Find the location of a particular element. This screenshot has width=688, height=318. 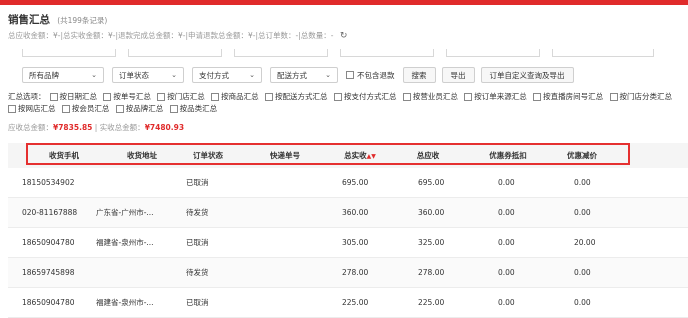

col-header: 优惠减价 is located at coordinates (582, 155).